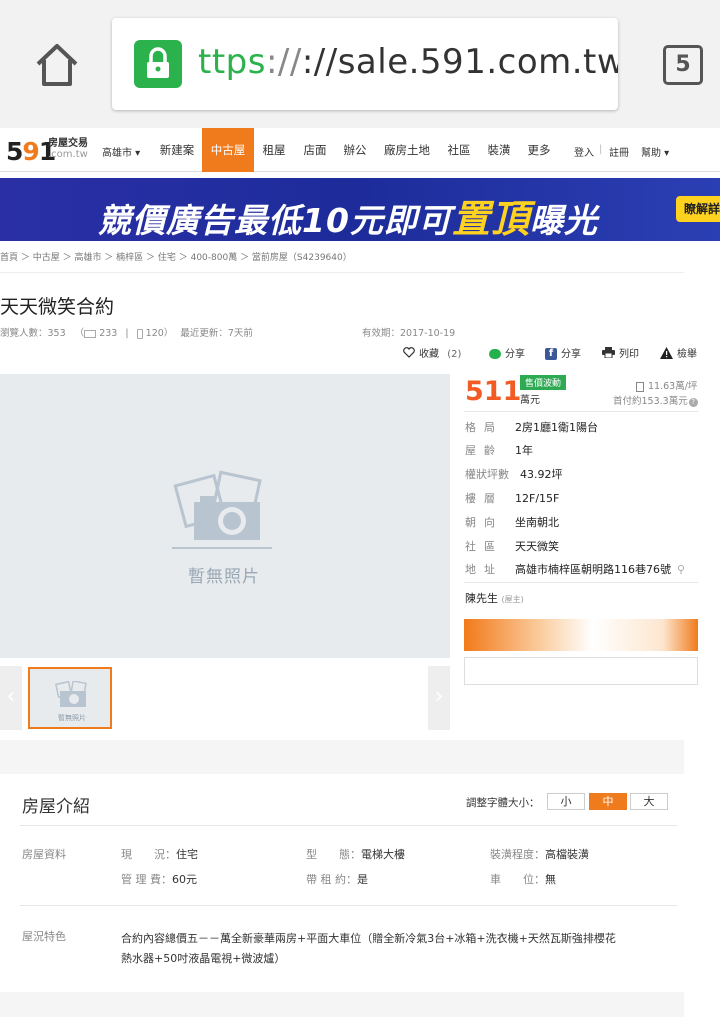  What do you see at coordinates (539, 854) in the screenshot?
I see `detail-decoration: 裝潢程度：高檔裝潢` at bounding box center [539, 854].